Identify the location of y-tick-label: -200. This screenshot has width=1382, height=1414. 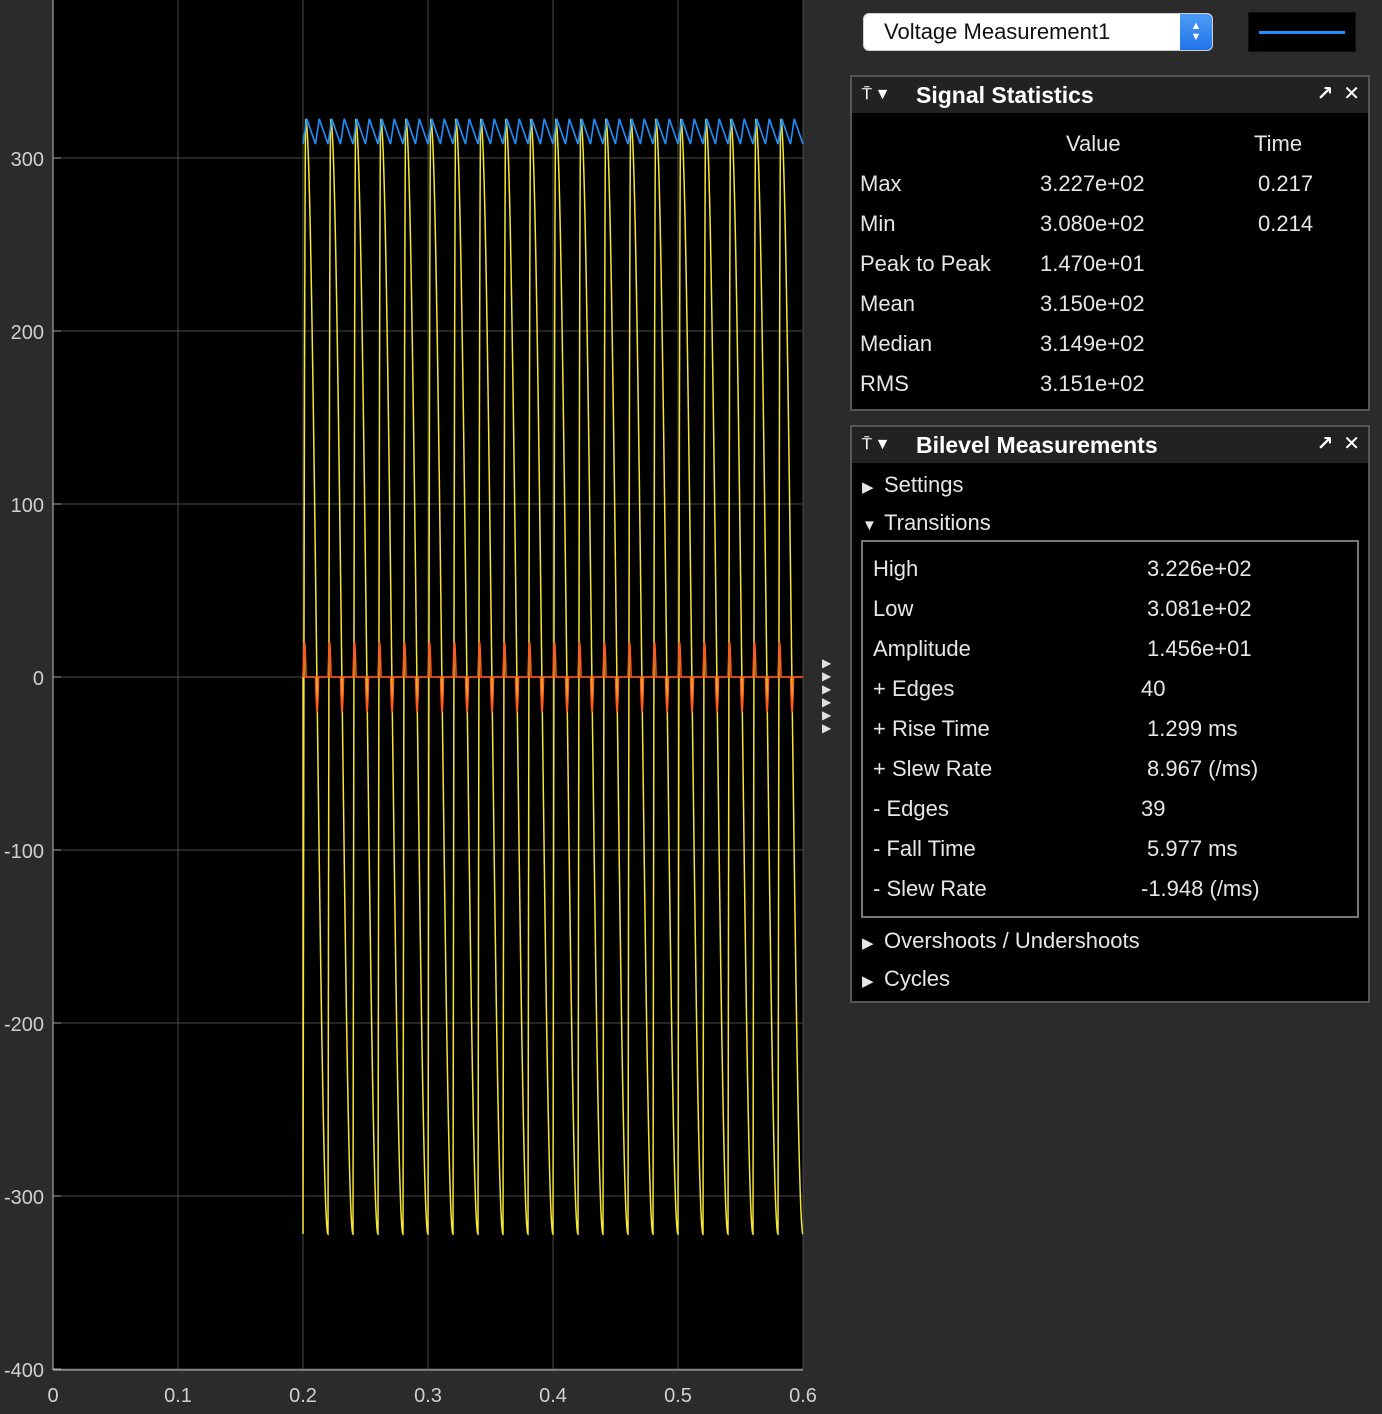
(24, 1025).